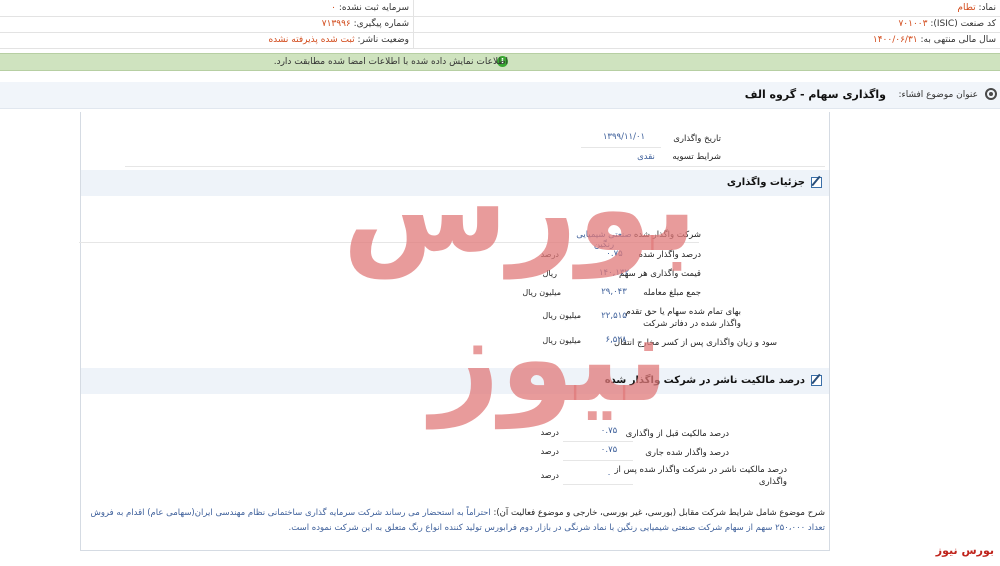 This screenshot has width=1000, height=566. What do you see at coordinates (209, 8) in the screenshot?
I see `capital-cell: سرمایه ثبت نشده: ۰` at bounding box center [209, 8].